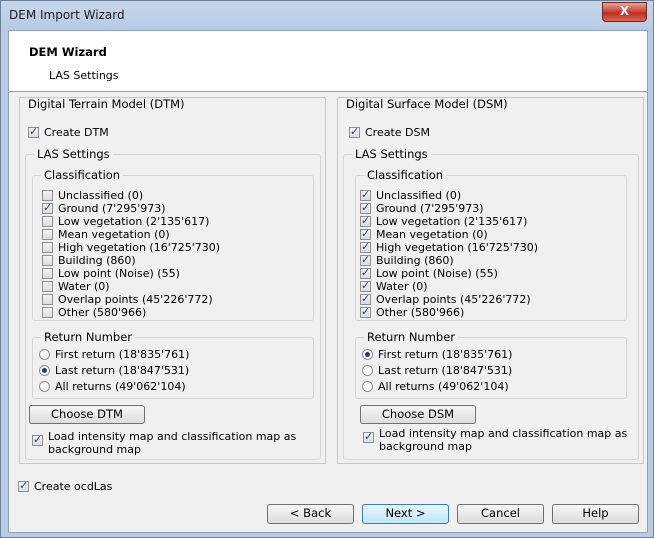  I want to click on dsm-class-label: Low point (Noise) (55), so click(437, 273).